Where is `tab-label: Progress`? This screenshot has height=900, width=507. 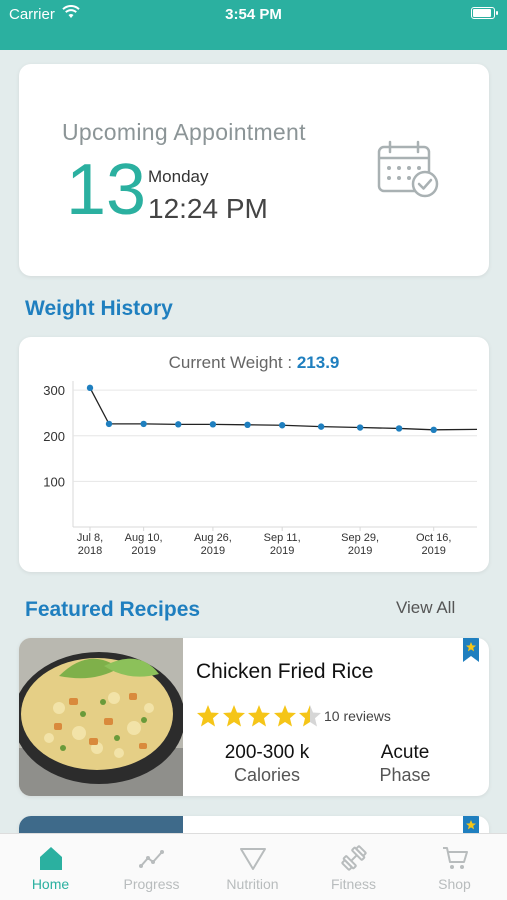
tab-label: Progress is located at coordinates (151, 884).